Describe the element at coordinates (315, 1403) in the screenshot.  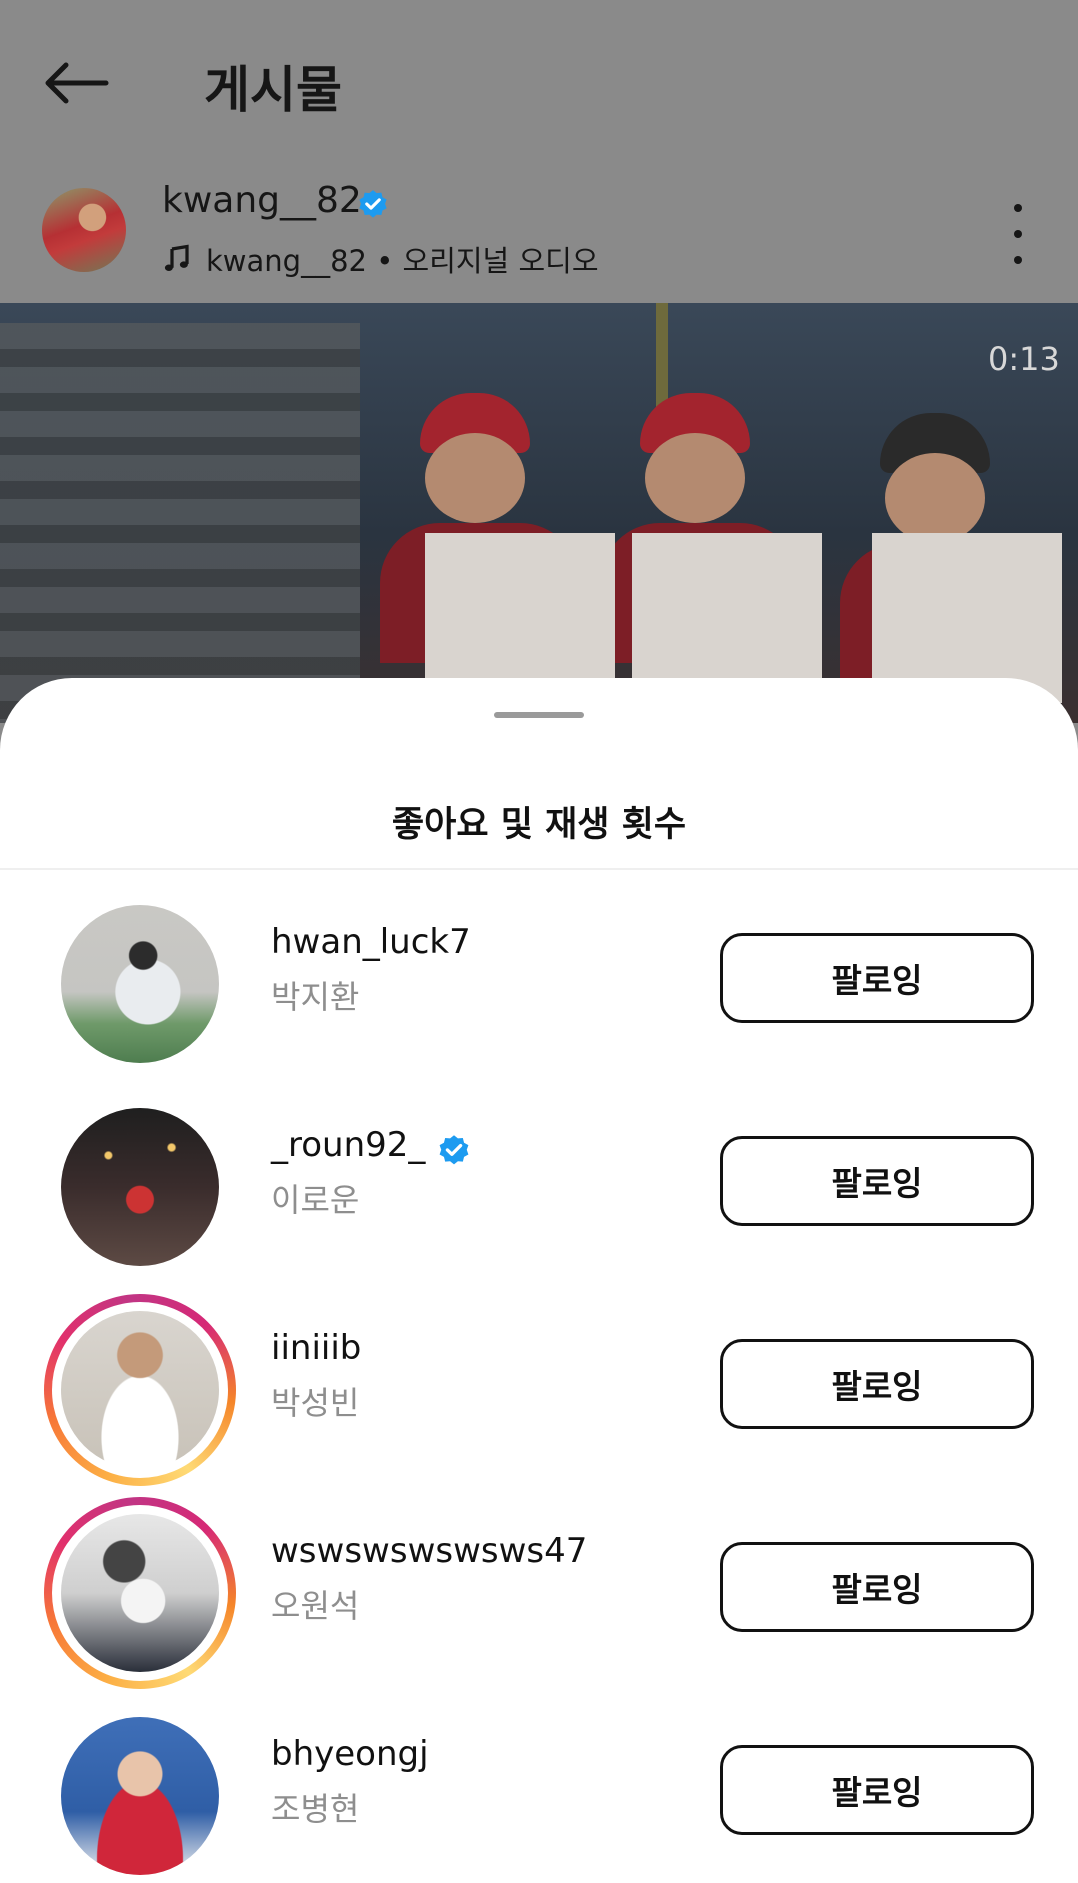
I see `full-name: 박성빈` at that location.